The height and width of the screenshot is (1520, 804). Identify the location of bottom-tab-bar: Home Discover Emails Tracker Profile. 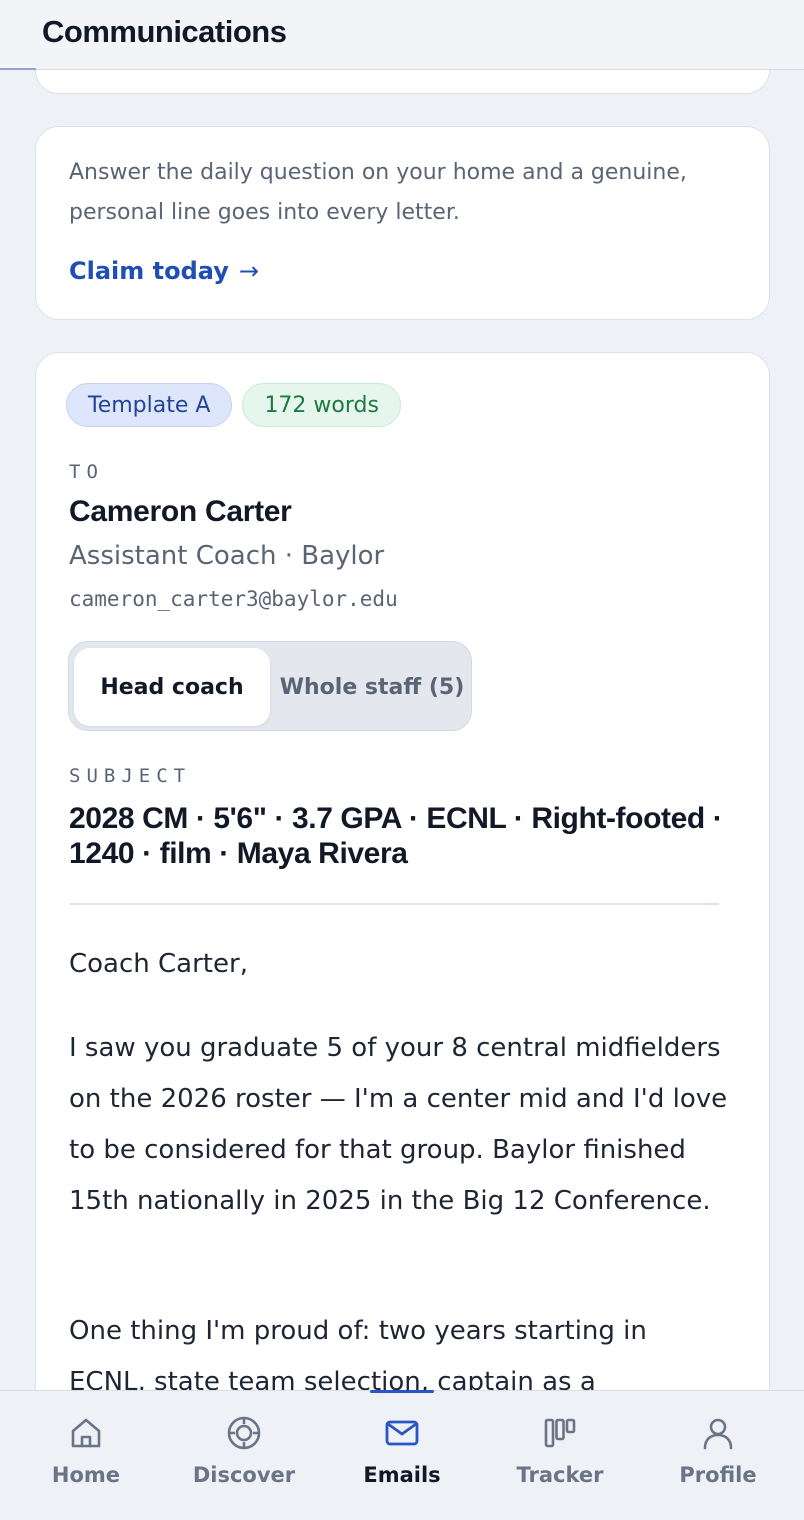
(402, 1455).